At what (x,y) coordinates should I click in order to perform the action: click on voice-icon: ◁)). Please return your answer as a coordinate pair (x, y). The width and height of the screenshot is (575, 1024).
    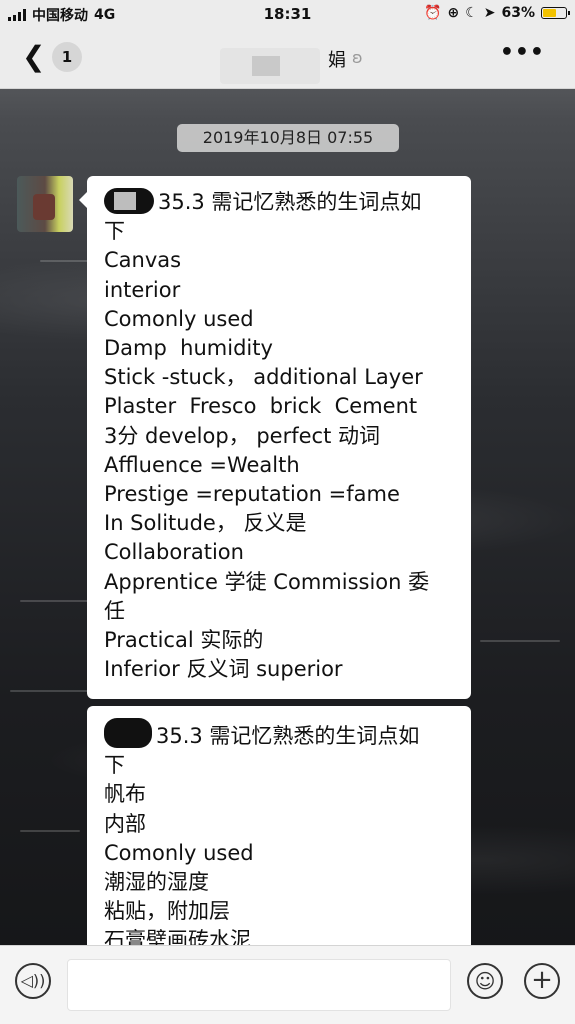
    Looking at the image, I should click on (33, 981).